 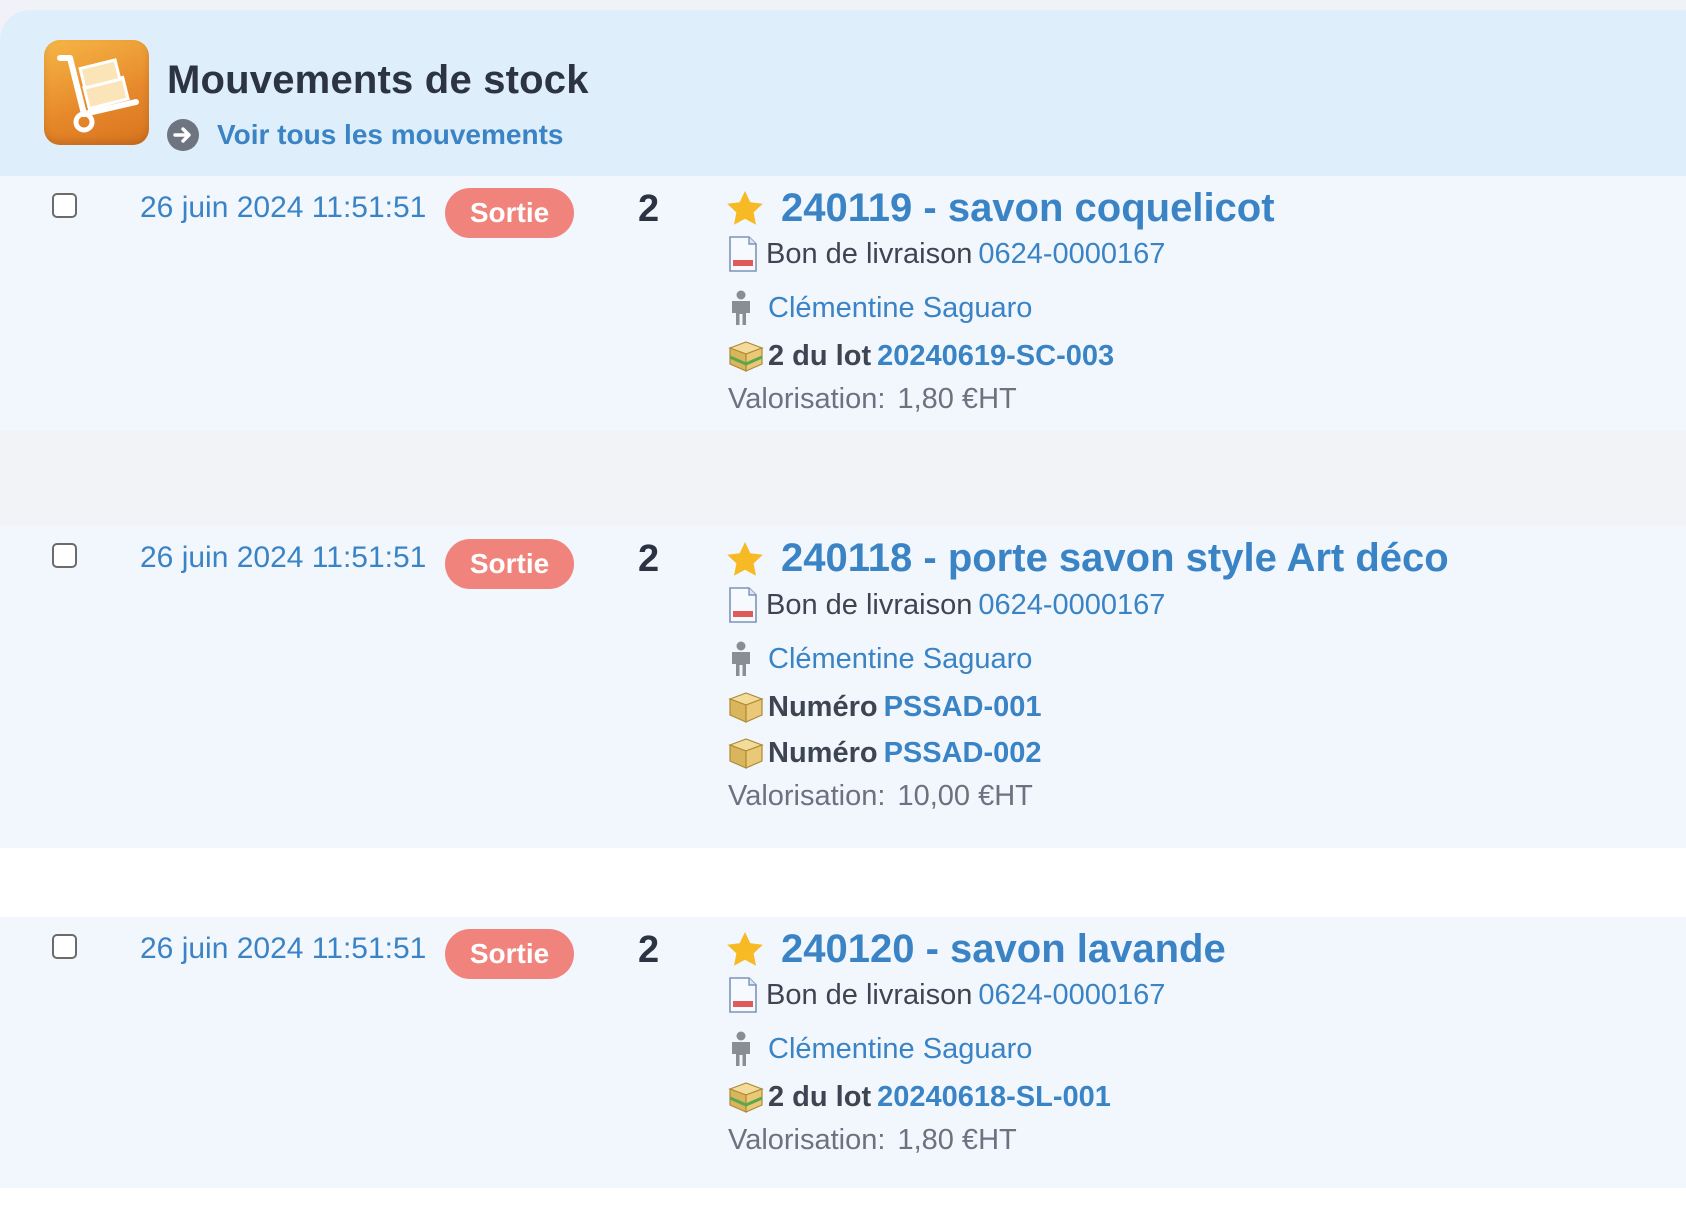 What do you see at coordinates (390, 134) in the screenshot?
I see `see-all-movements-label: Voir tous les mouvements` at bounding box center [390, 134].